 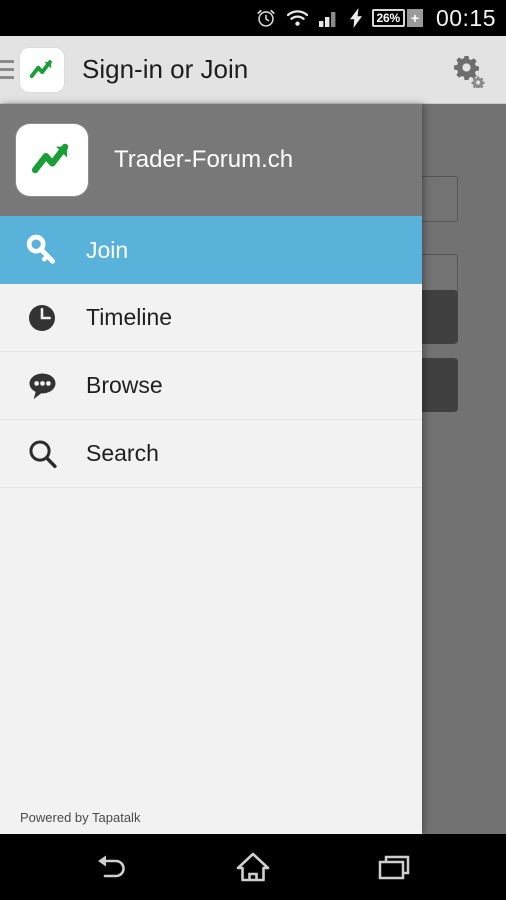 I want to click on drawer-item-label: Search, so click(x=122, y=453).